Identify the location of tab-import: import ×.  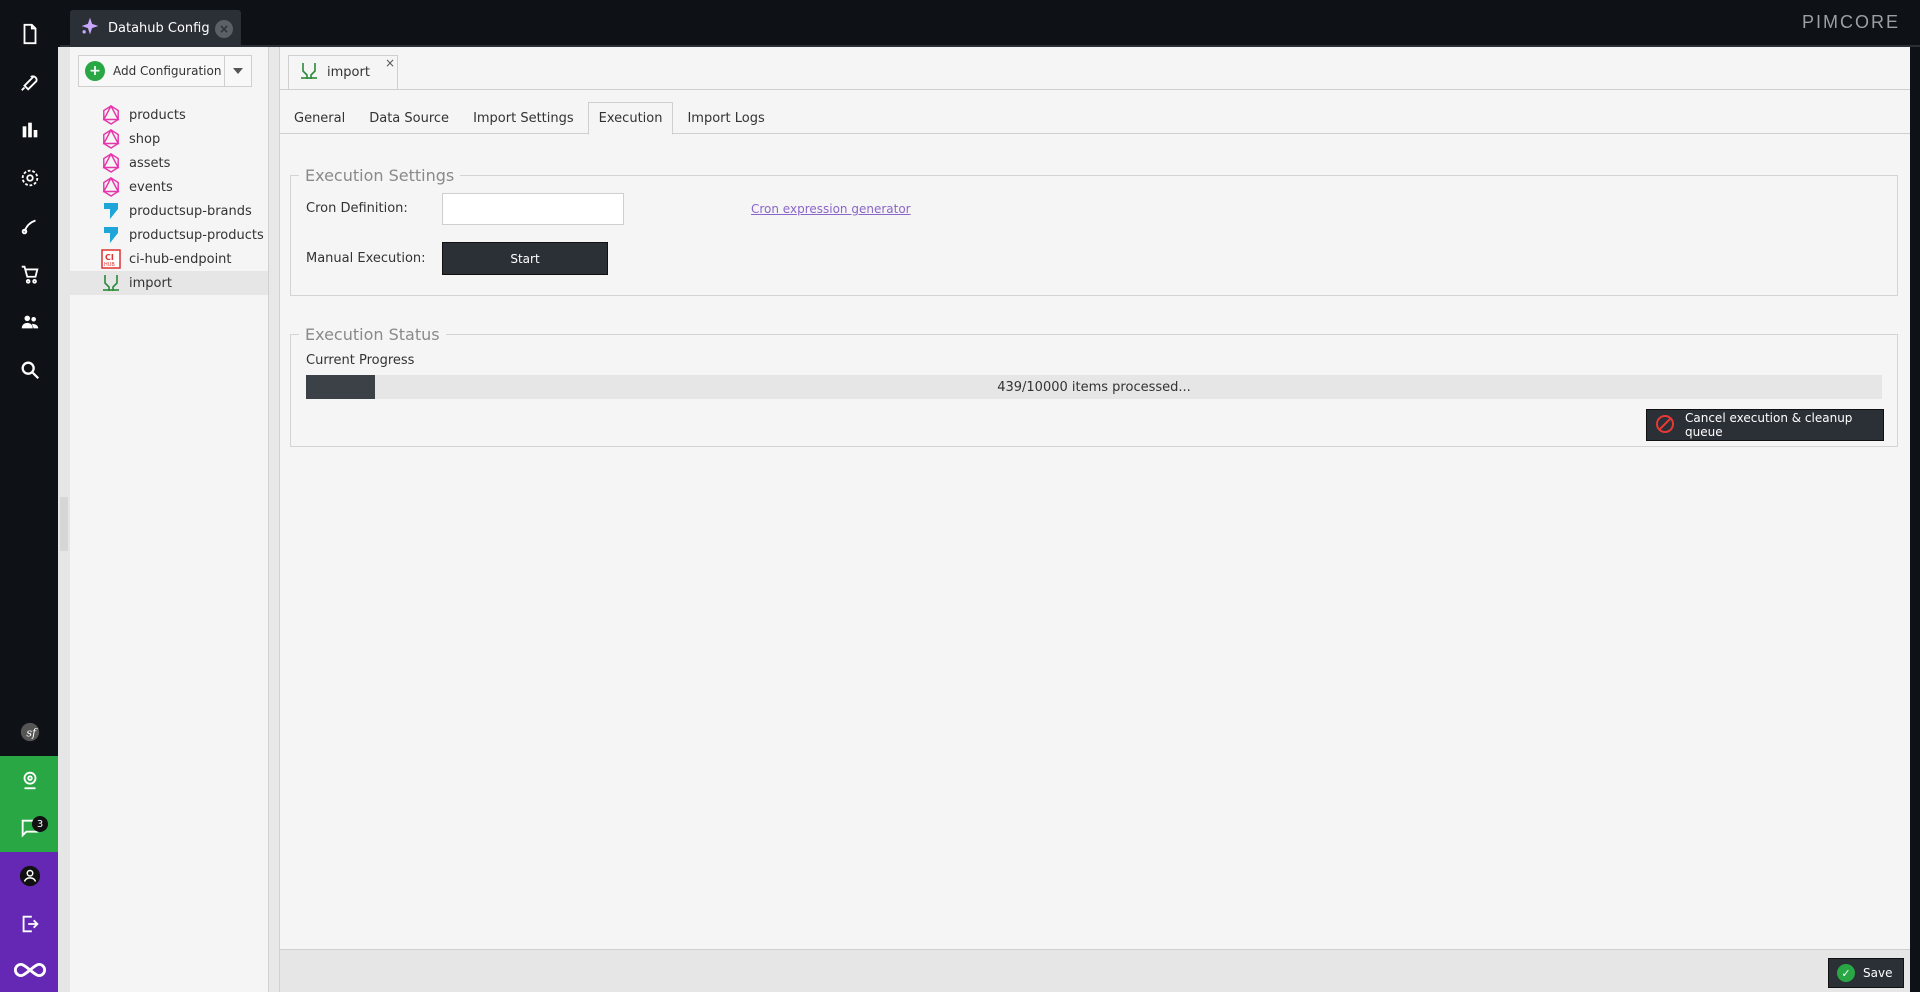
(343, 72).